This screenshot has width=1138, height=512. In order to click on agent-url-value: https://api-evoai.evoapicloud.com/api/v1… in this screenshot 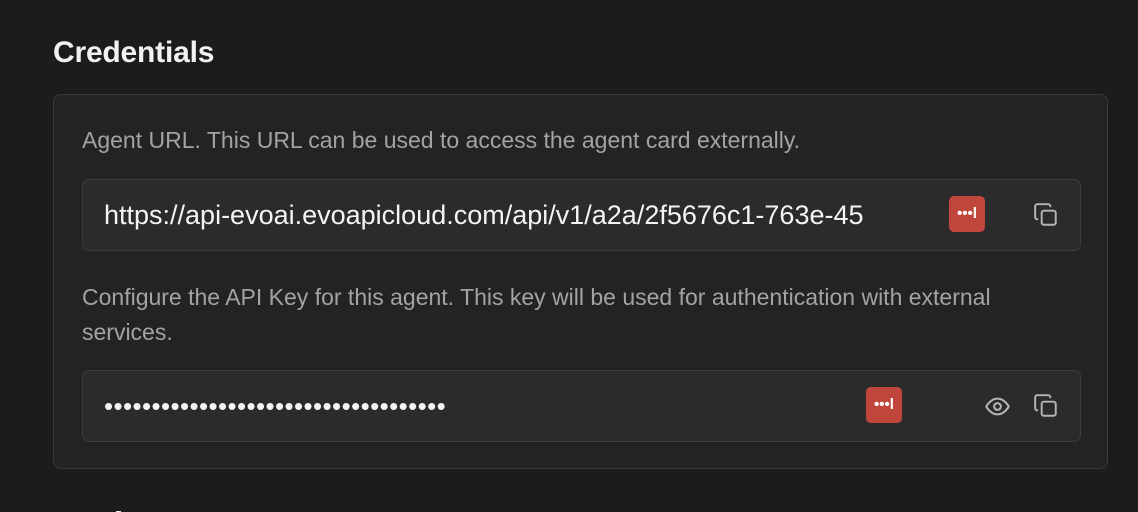, I will do `click(565, 215)`.